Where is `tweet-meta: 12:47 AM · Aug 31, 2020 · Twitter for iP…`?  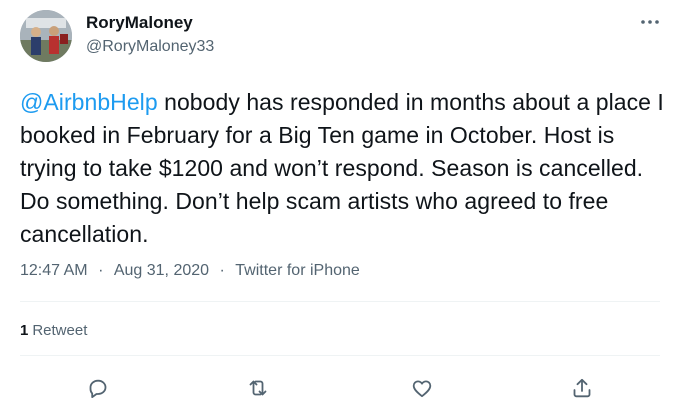
tweet-meta: 12:47 AM · Aug 31, 2020 · Twitter for iP… is located at coordinates (190, 271).